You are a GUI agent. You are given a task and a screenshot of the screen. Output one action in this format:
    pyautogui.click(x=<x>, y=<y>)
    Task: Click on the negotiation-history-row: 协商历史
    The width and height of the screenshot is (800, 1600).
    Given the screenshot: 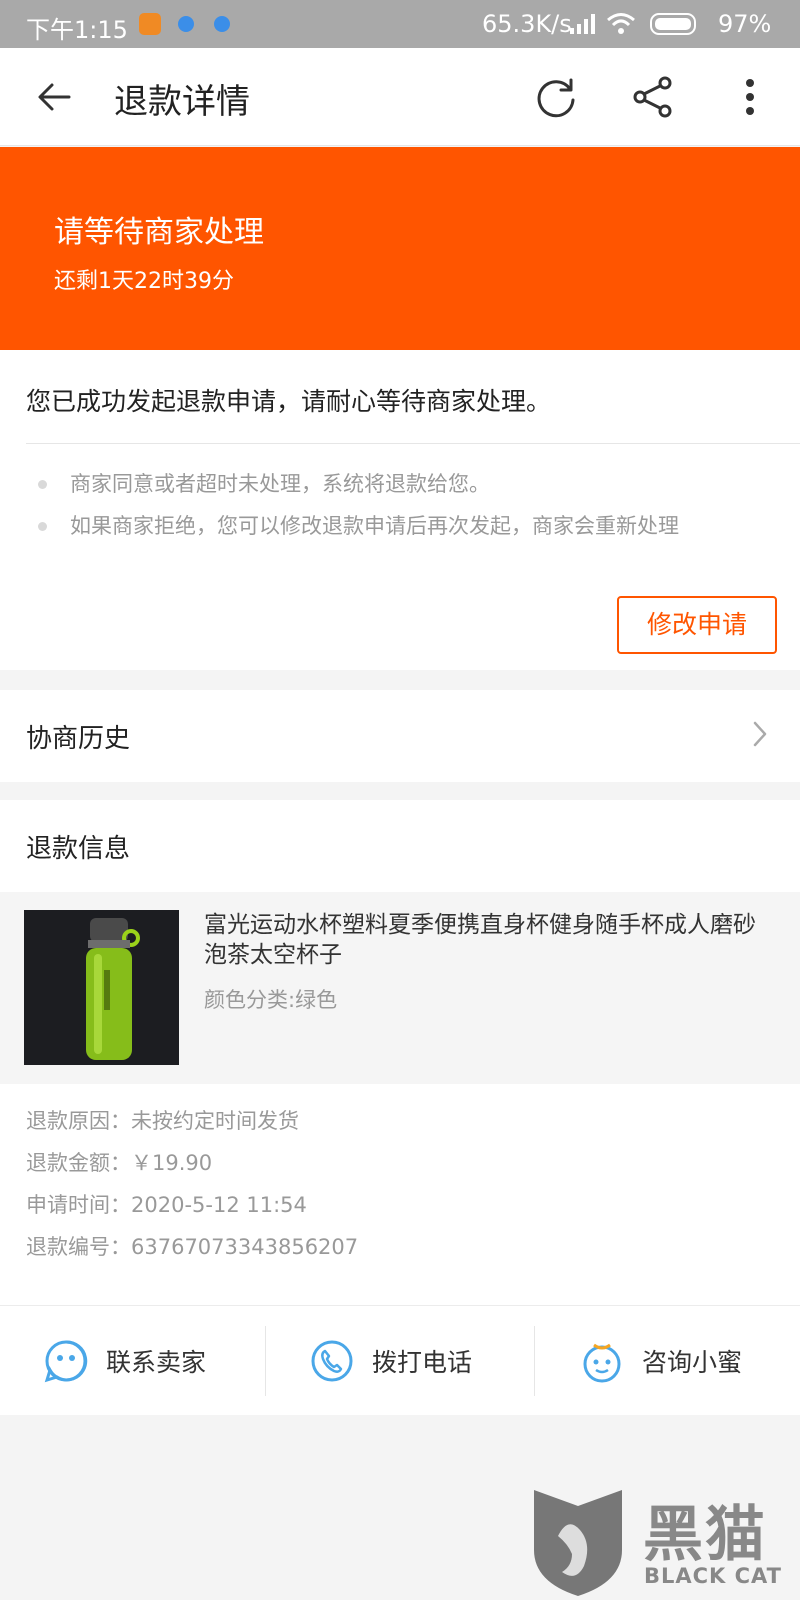 What is the action you would take?
    pyautogui.click(x=400, y=736)
    